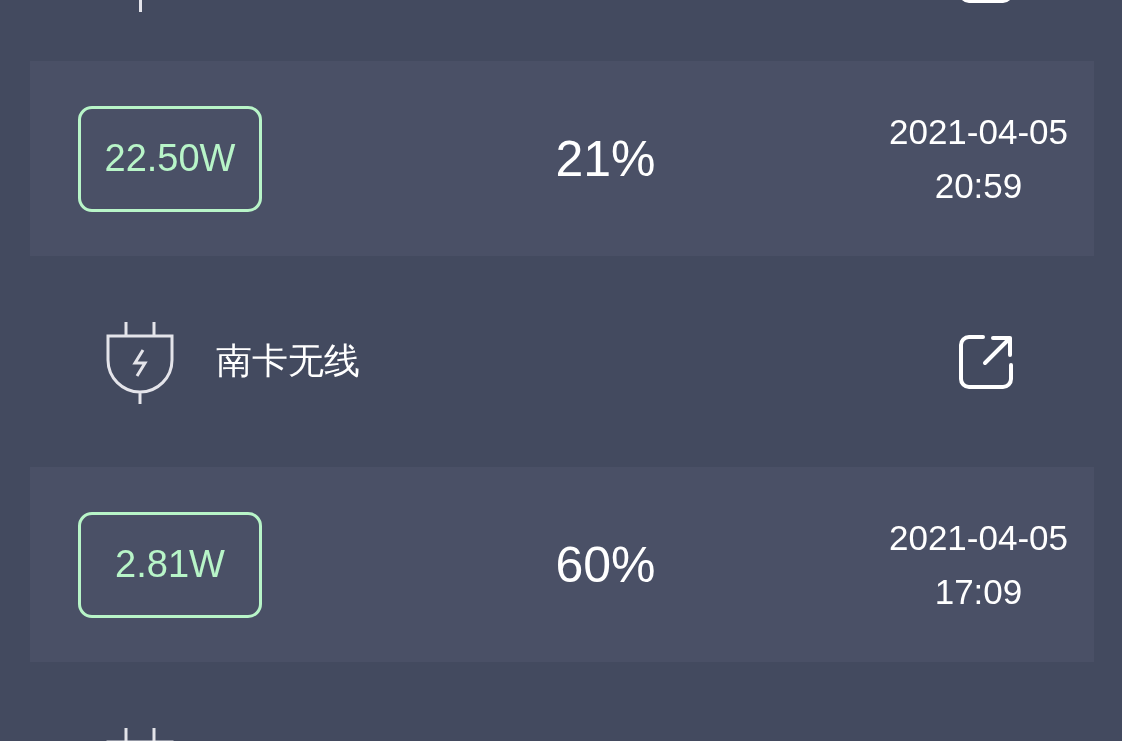 The height and width of the screenshot is (741, 1122). I want to click on record-time: 20:59, so click(978, 185).